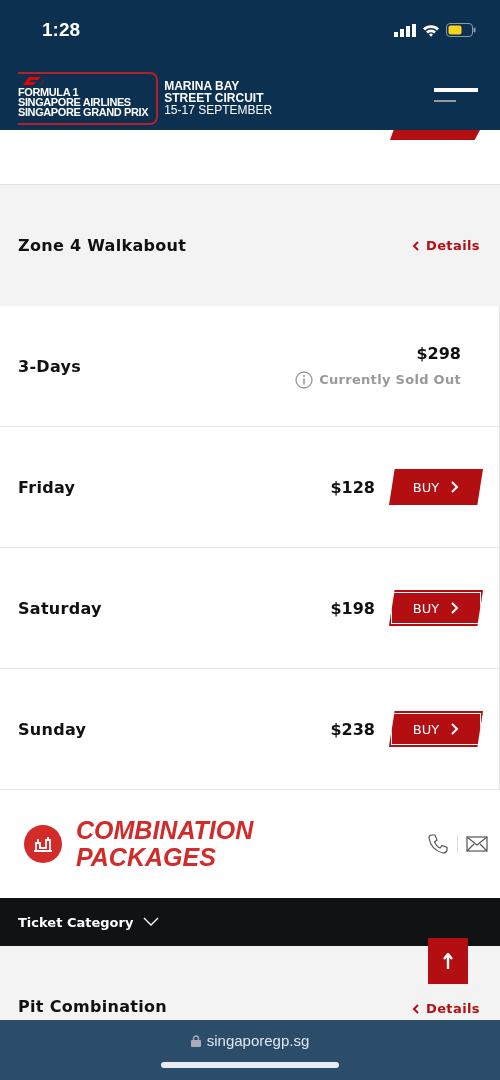  What do you see at coordinates (390, 379) in the screenshot?
I see `sold-out-note: Currently Sold Out` at bounding box center [390, 379].